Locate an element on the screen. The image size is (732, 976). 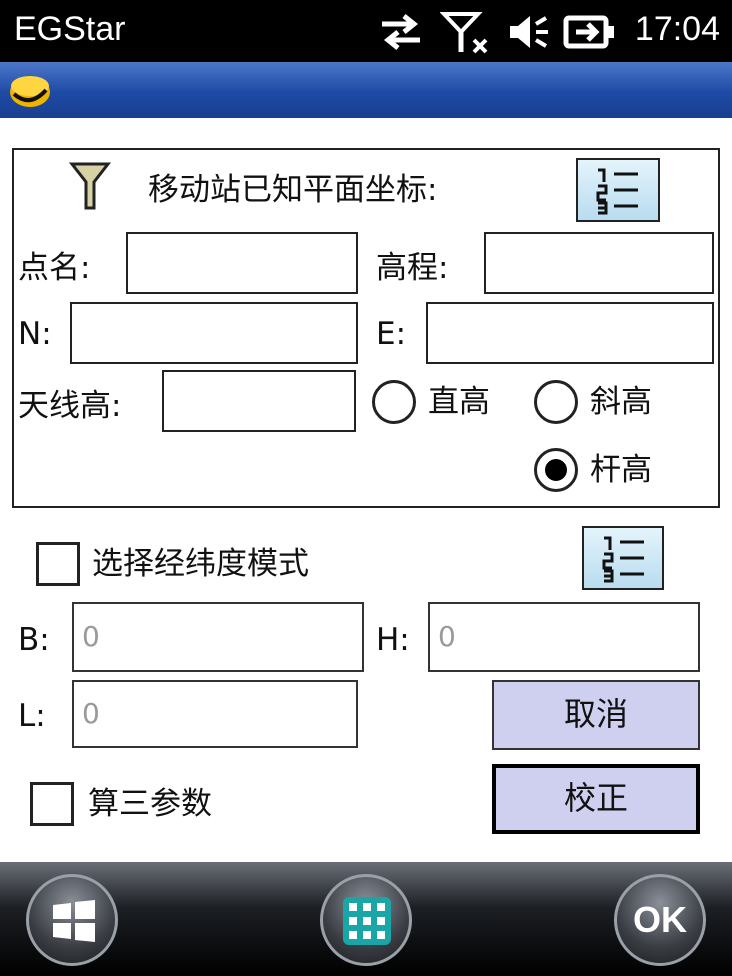
battery-charging-icon is located at coordinates (590, 32).